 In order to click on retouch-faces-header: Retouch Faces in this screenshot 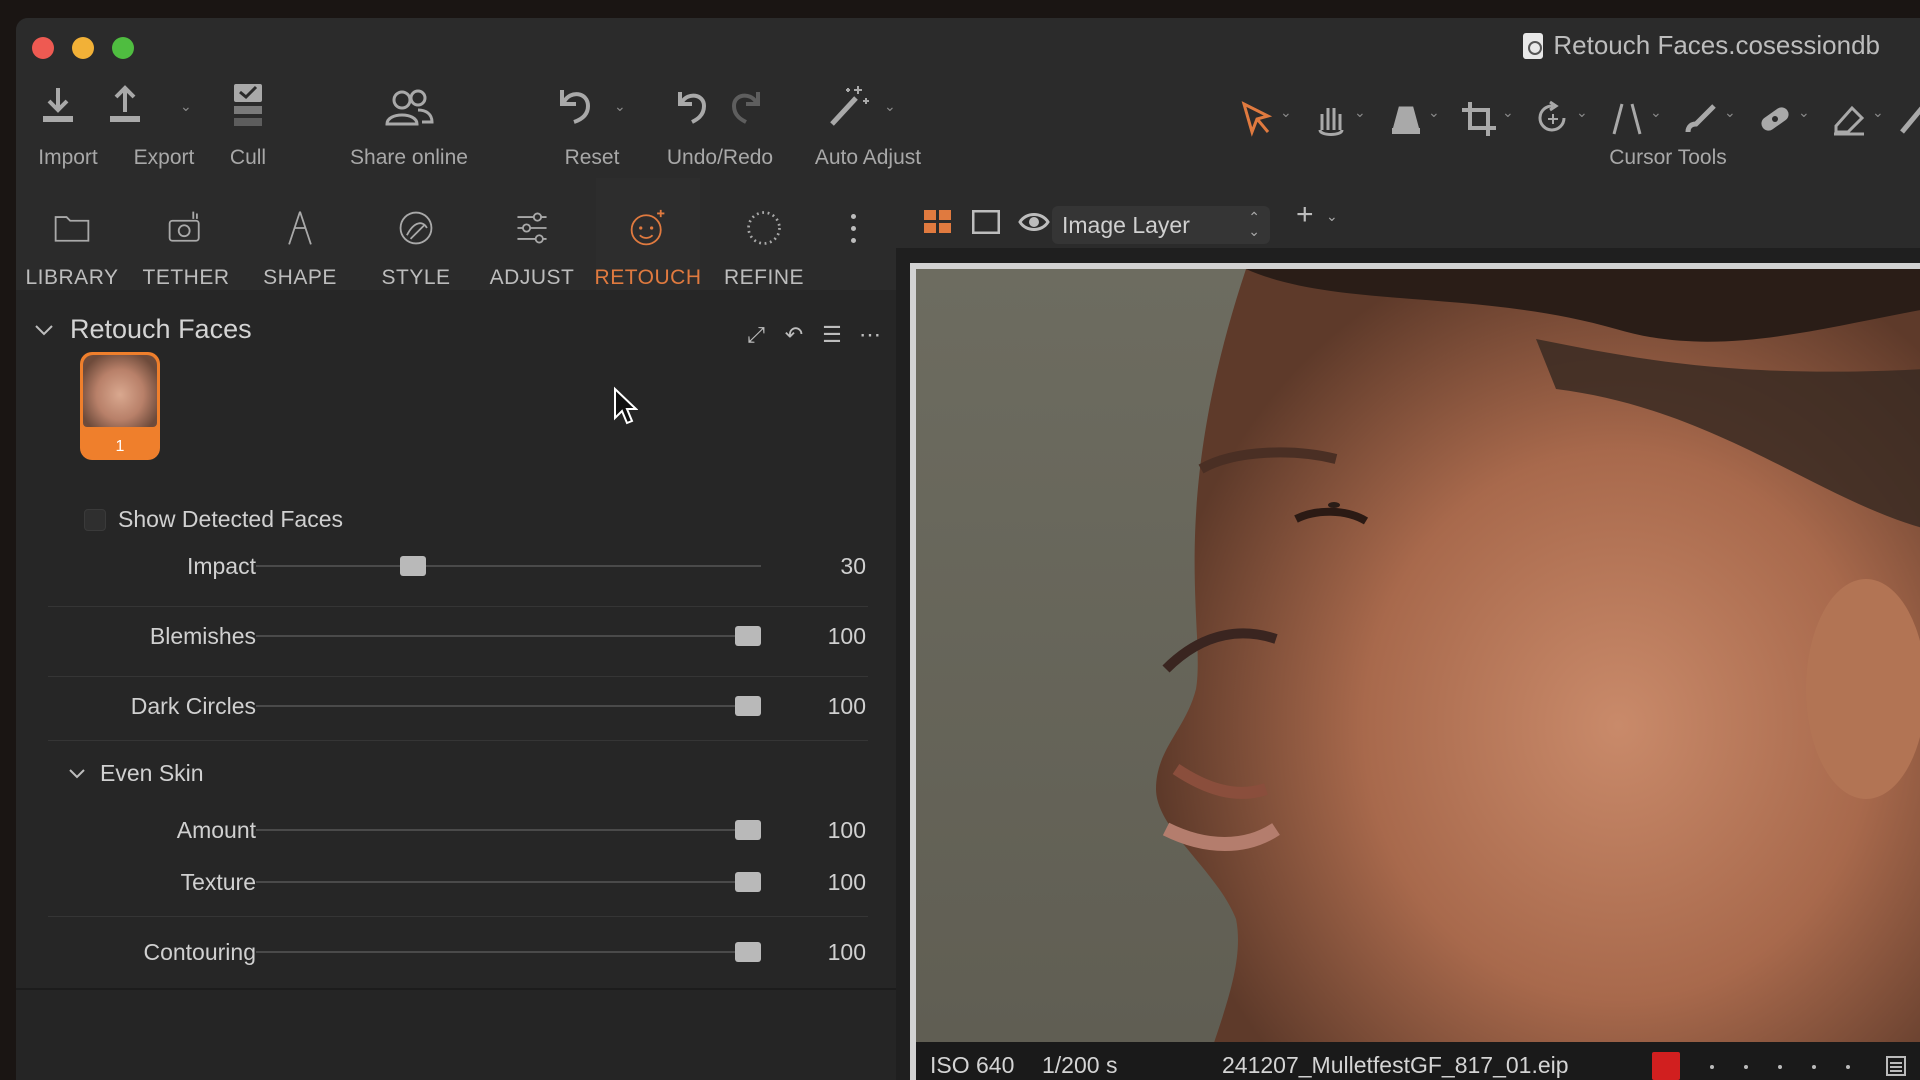, I will do `click(143, 329)`.